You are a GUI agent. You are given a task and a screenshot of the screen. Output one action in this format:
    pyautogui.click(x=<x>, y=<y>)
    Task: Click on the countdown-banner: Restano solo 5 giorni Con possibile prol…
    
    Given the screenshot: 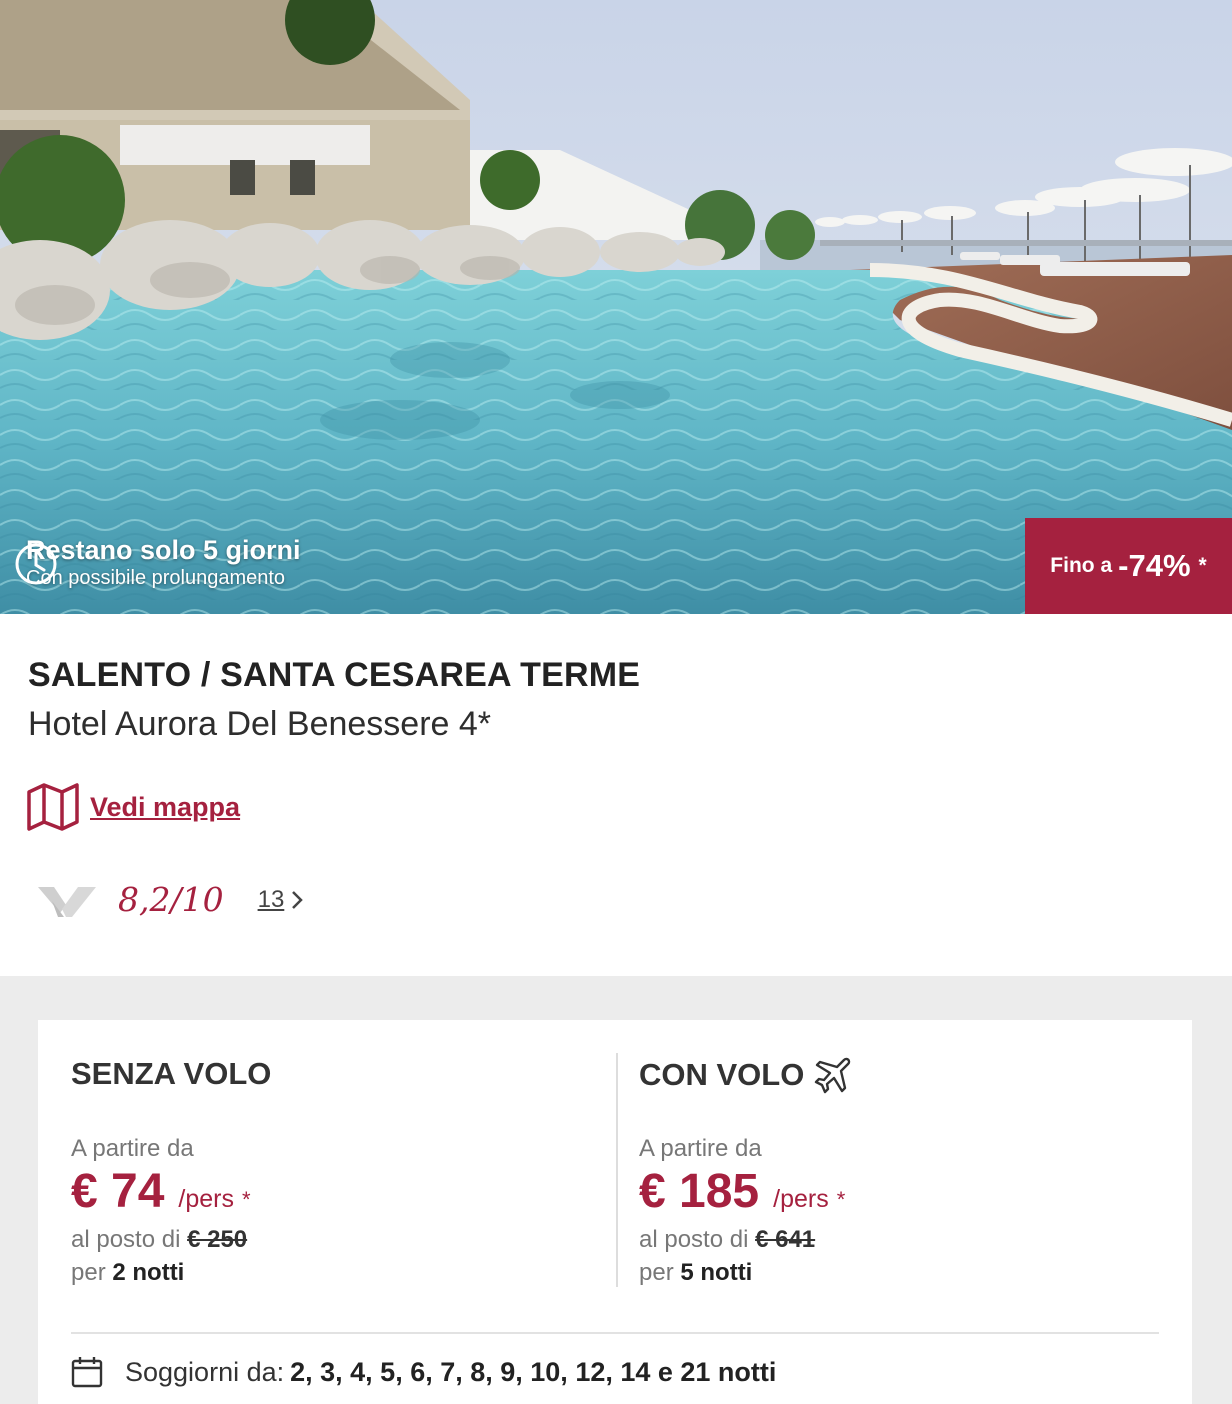 What is the action you would take?
    pyautogui.click(x=157, y=562)
    